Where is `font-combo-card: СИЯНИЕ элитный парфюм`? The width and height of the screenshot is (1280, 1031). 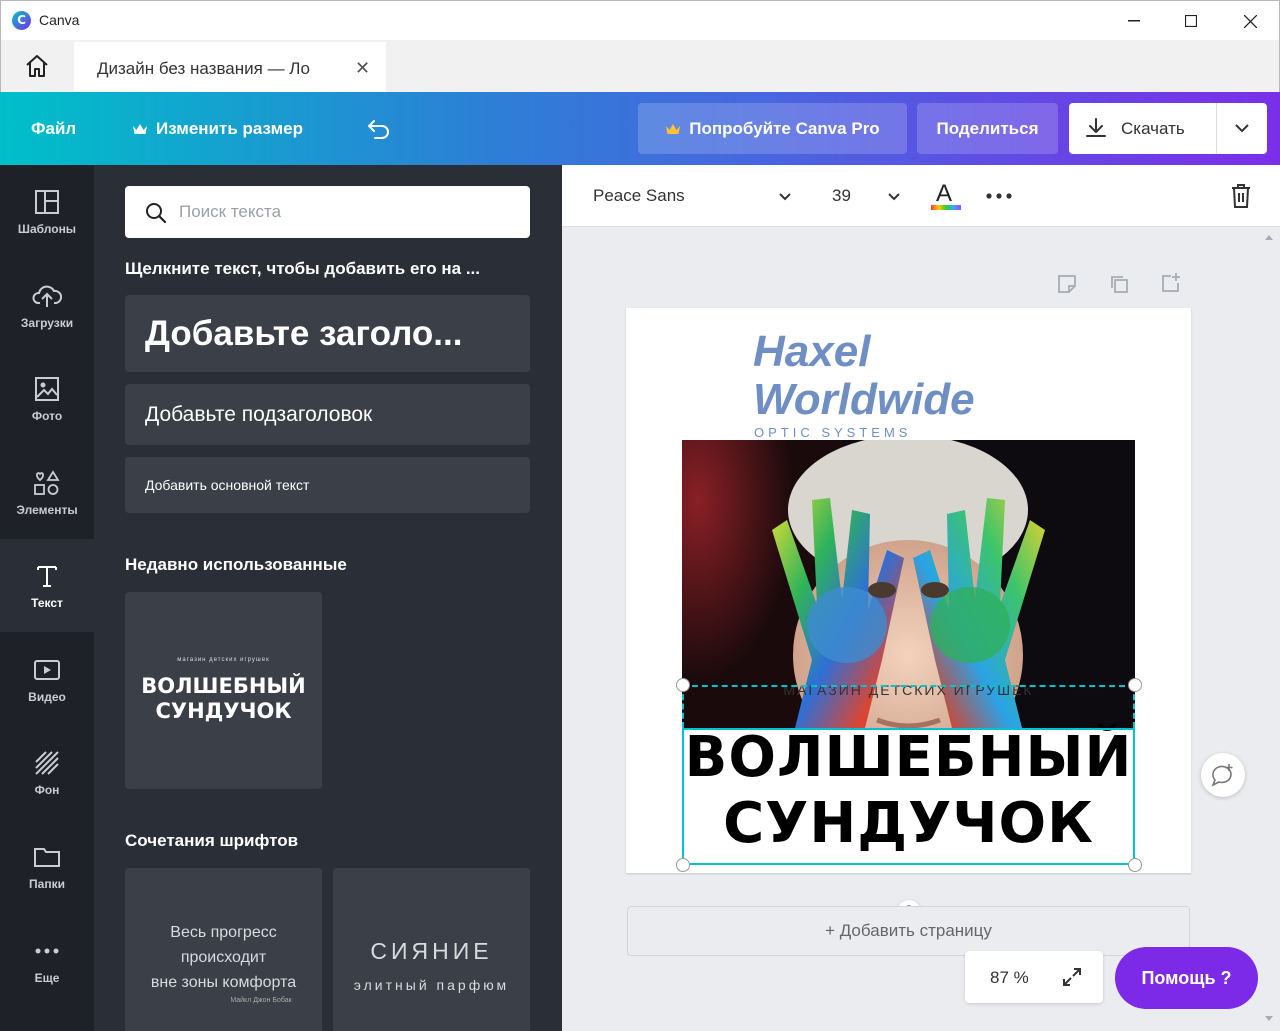
font-combo-card: СИЯНИЕ элитный парфюм is located at coordinates (431, 949).